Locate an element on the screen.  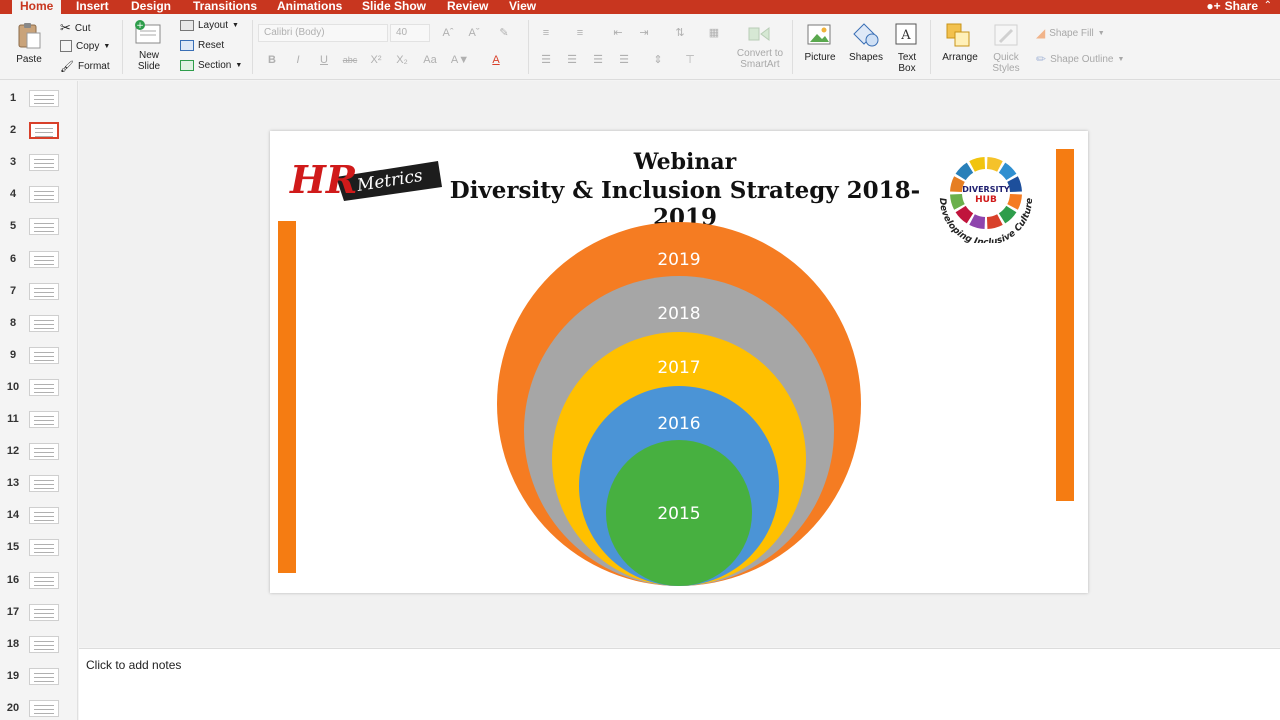
shape-outline-label: Shape Outline is located at coordinates (1082, 59).